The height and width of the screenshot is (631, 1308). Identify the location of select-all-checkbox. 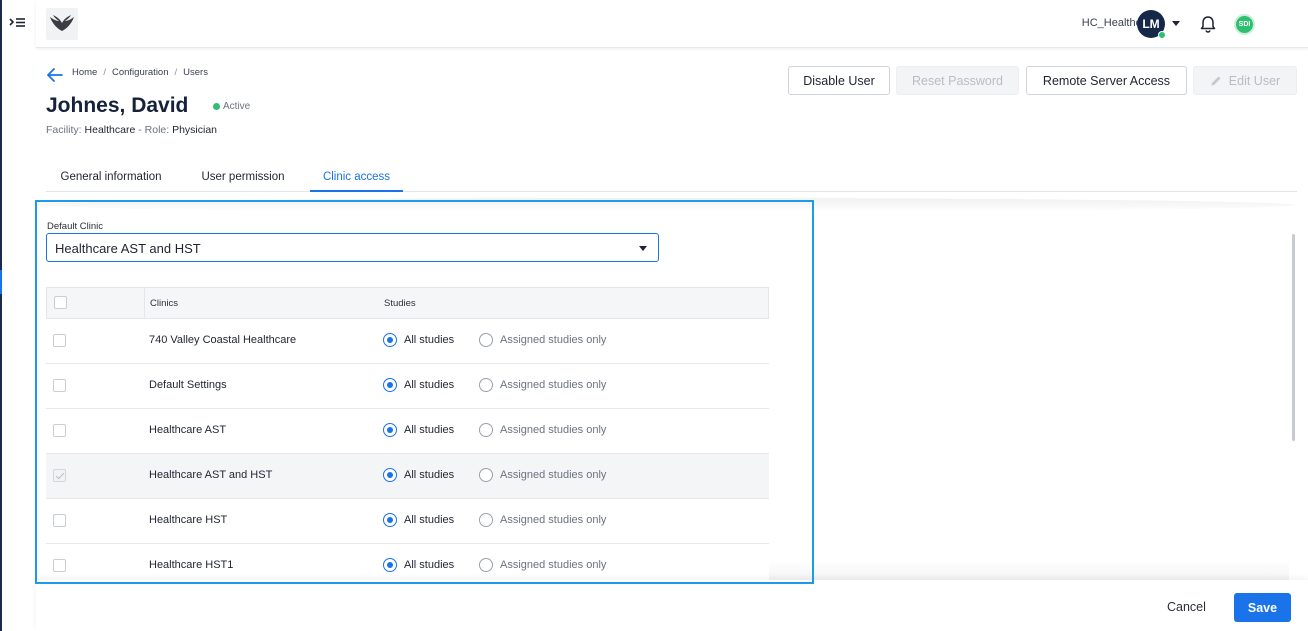
(60, 302).